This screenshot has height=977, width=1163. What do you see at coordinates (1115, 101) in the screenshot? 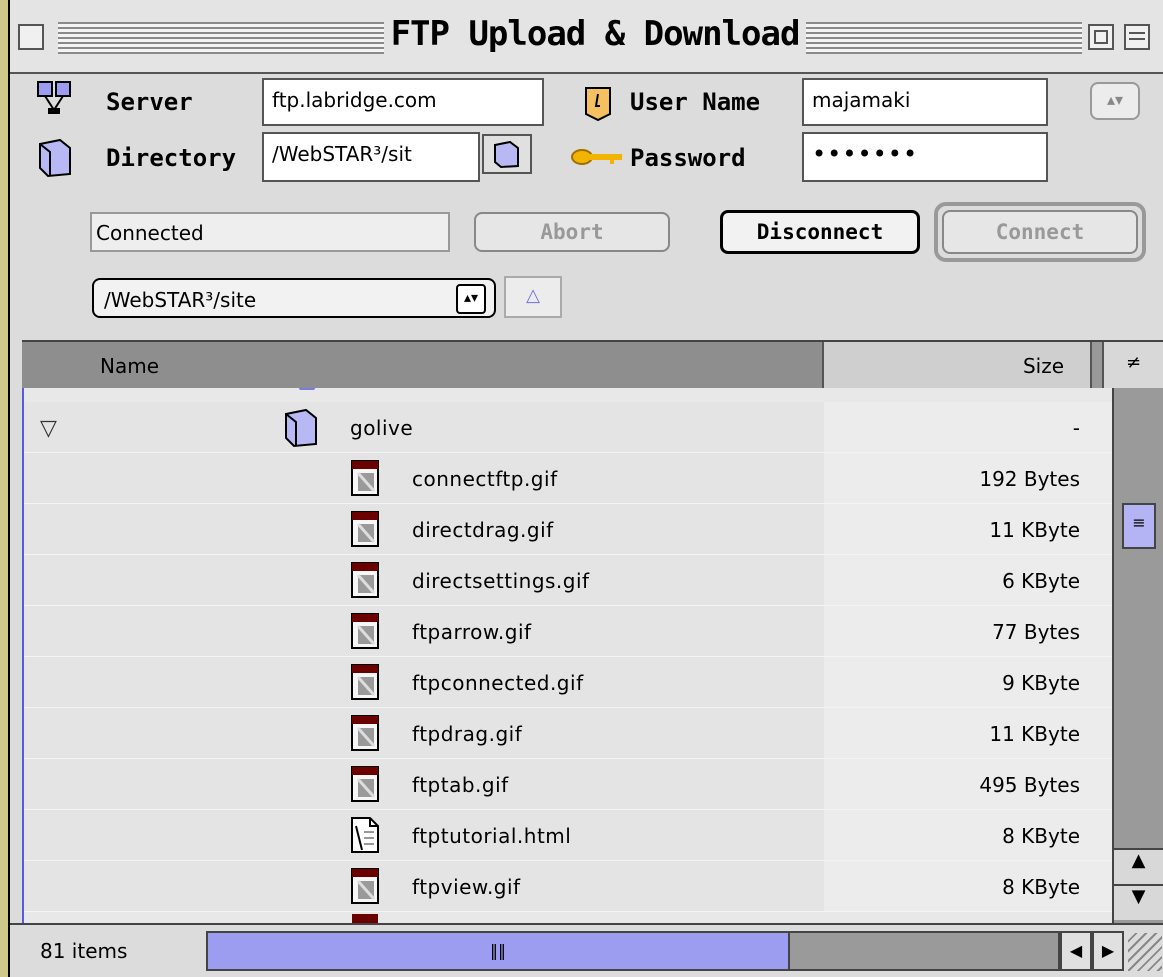
I see `stepper-button: ▴▾` at bounding box center [1115, 101].